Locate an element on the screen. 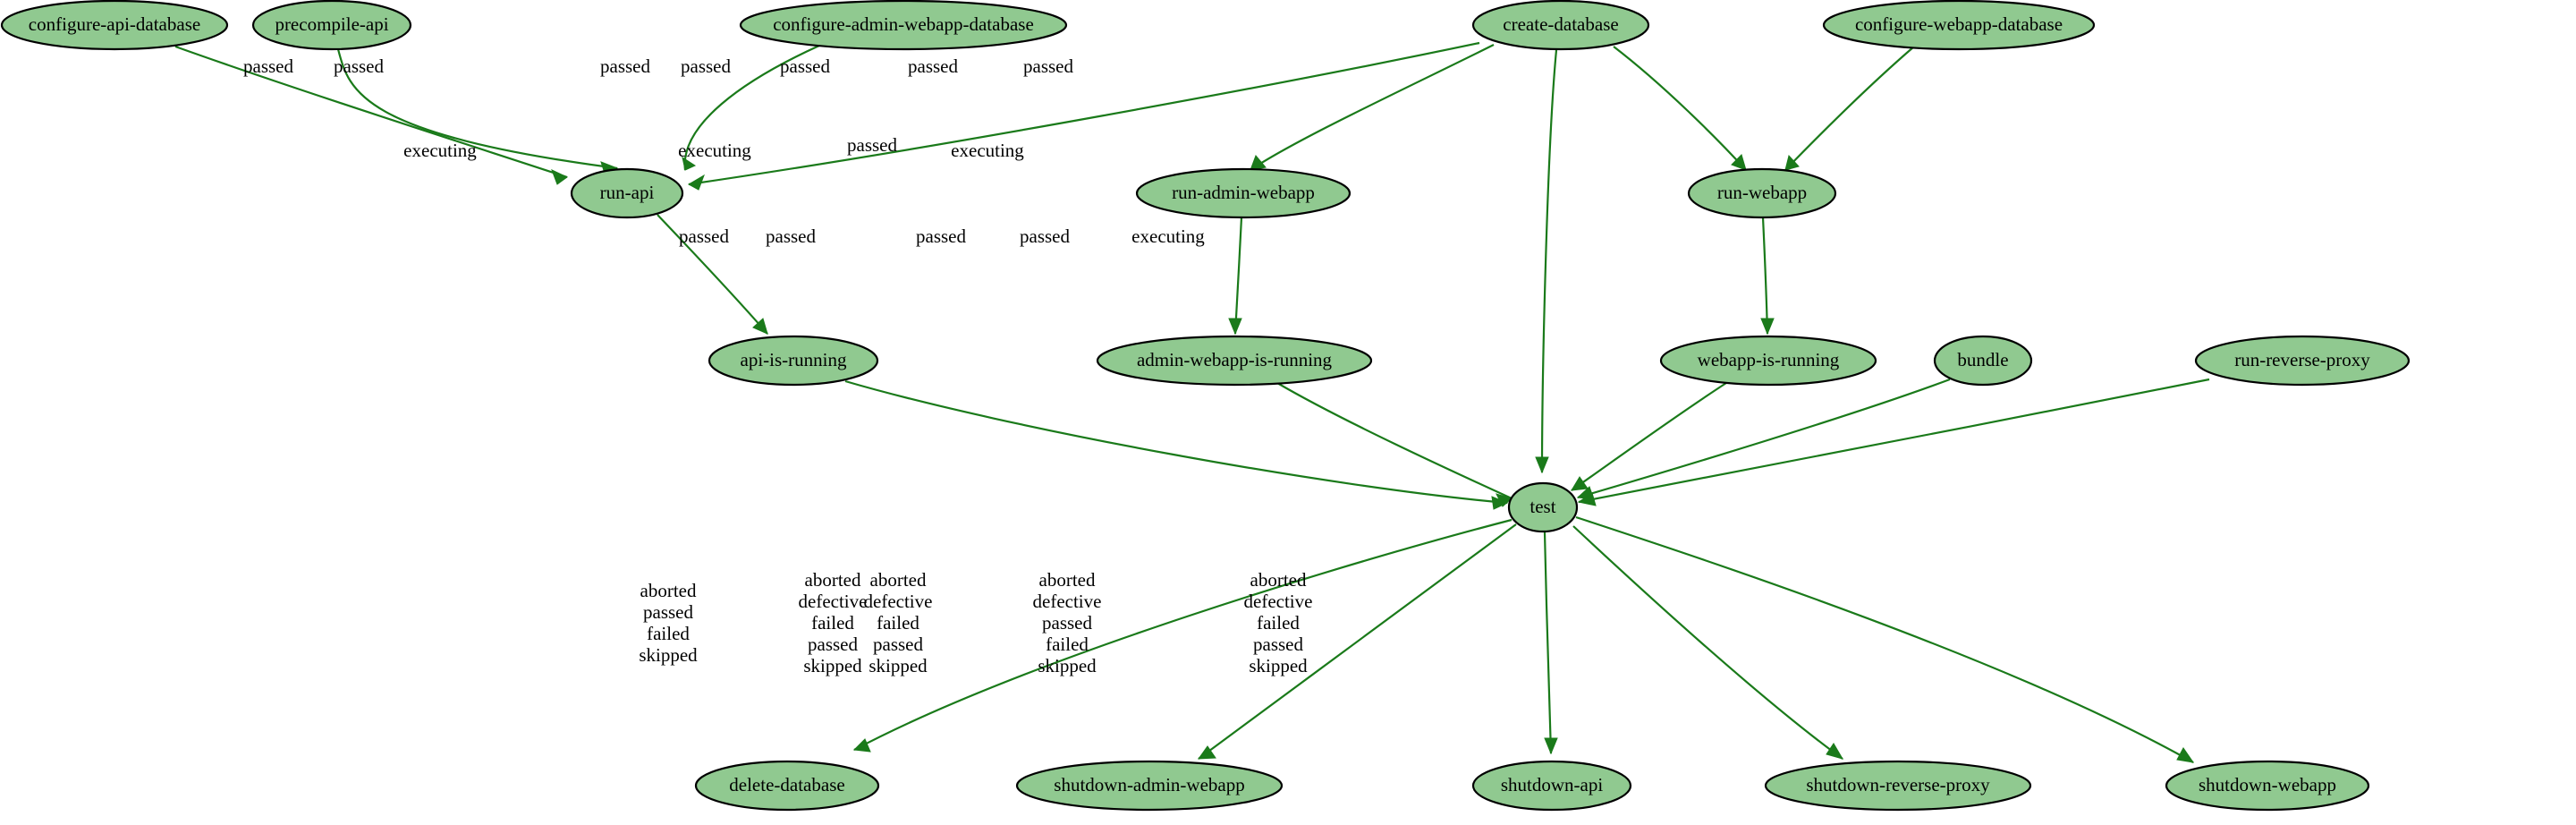  node-label: run-api is located at coordinates (627, 193).